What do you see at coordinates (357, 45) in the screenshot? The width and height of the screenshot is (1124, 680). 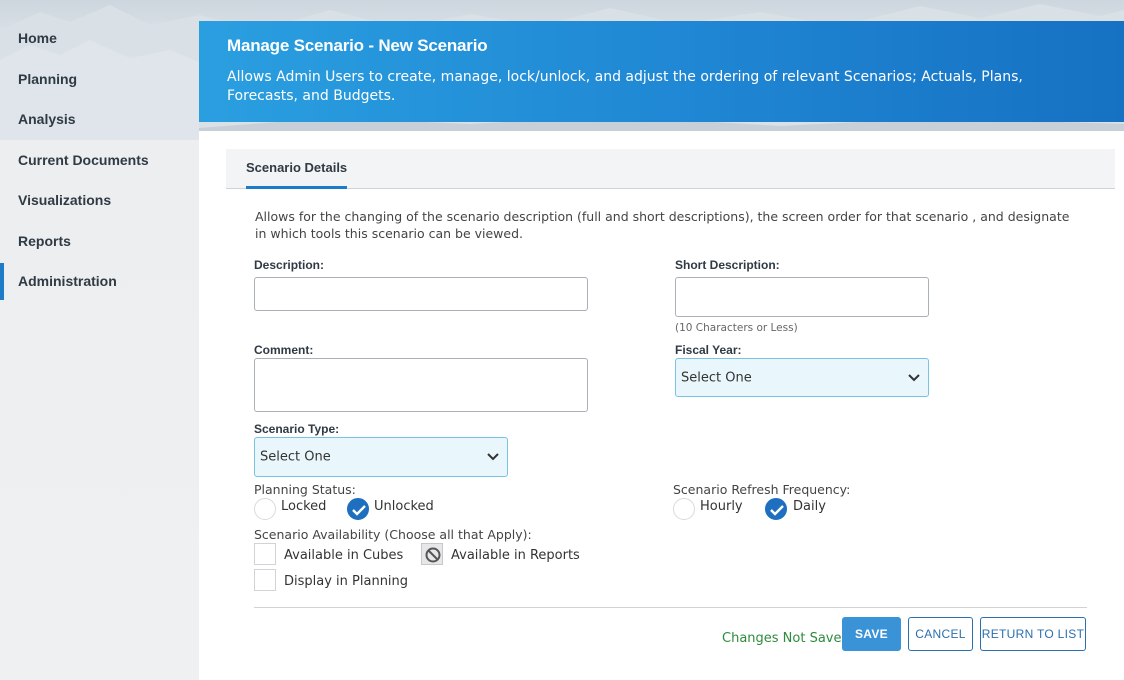 I see `page-title: Manage Scenario - New Scenario` at bounding box center [357, 45].